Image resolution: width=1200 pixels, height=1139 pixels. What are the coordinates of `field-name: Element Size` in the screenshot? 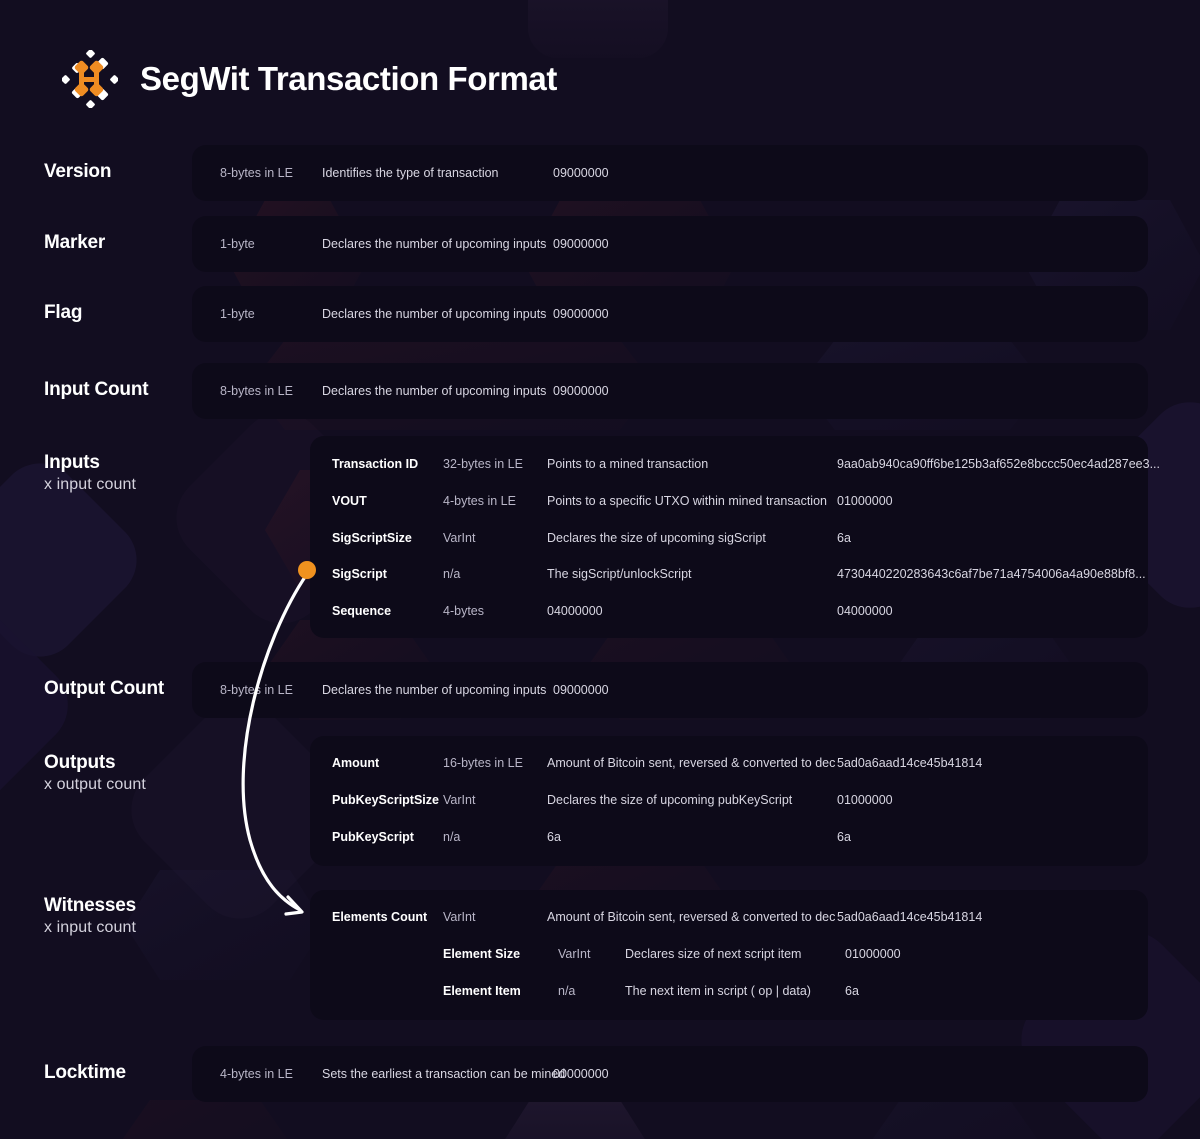 It's located at (482, 954).